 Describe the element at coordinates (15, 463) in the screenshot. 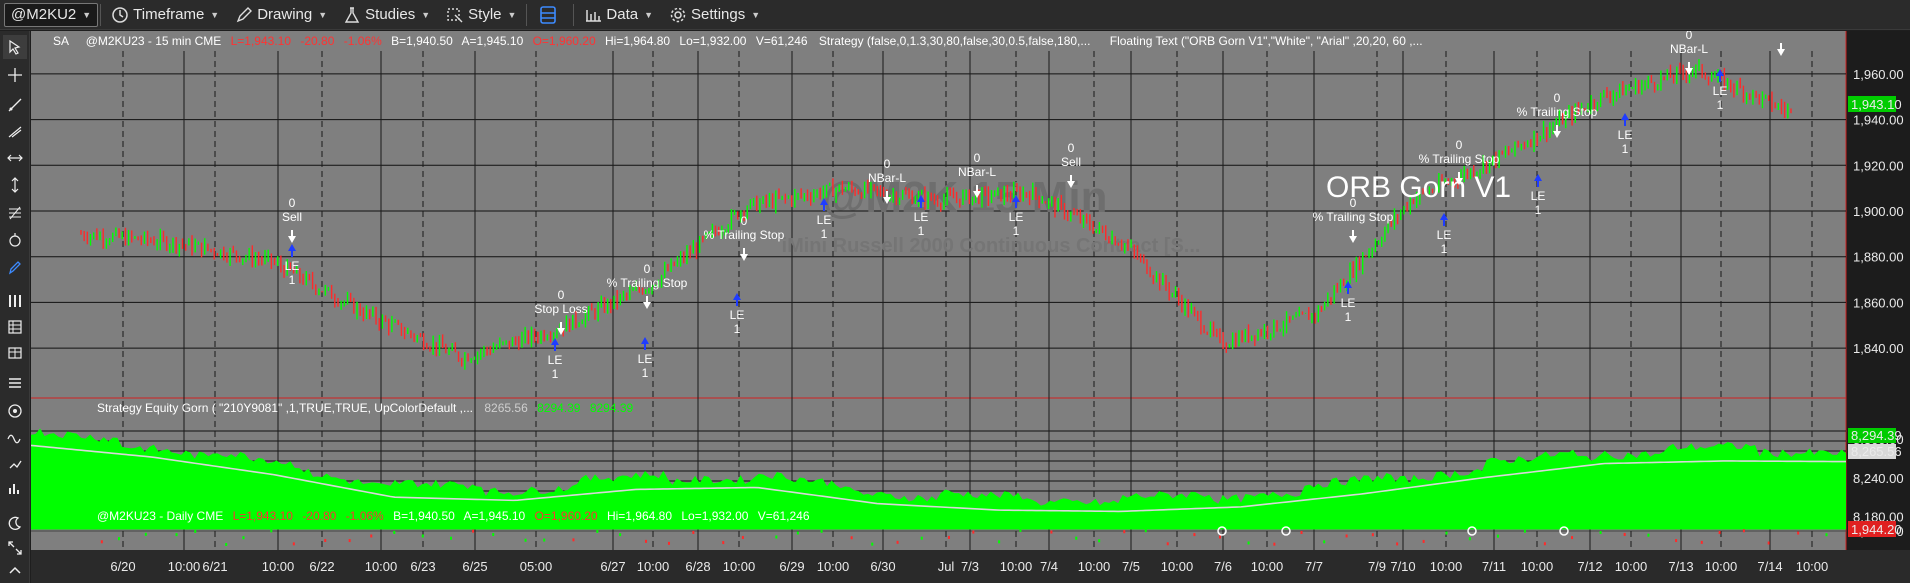

I see `trade-icon` at that location.